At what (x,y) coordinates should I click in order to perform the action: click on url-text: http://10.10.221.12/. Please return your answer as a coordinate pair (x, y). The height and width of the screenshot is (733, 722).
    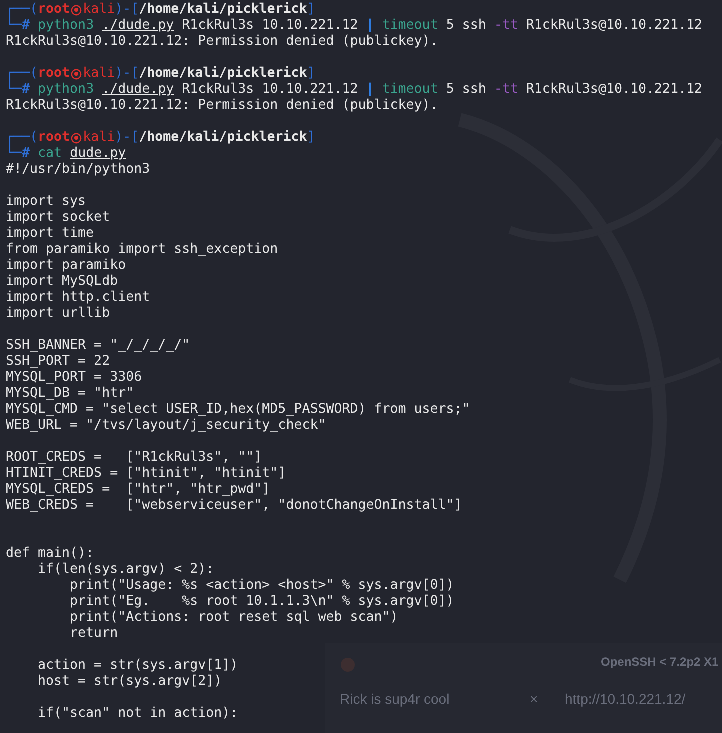
    Looking at the image, I should click on (625, 699).